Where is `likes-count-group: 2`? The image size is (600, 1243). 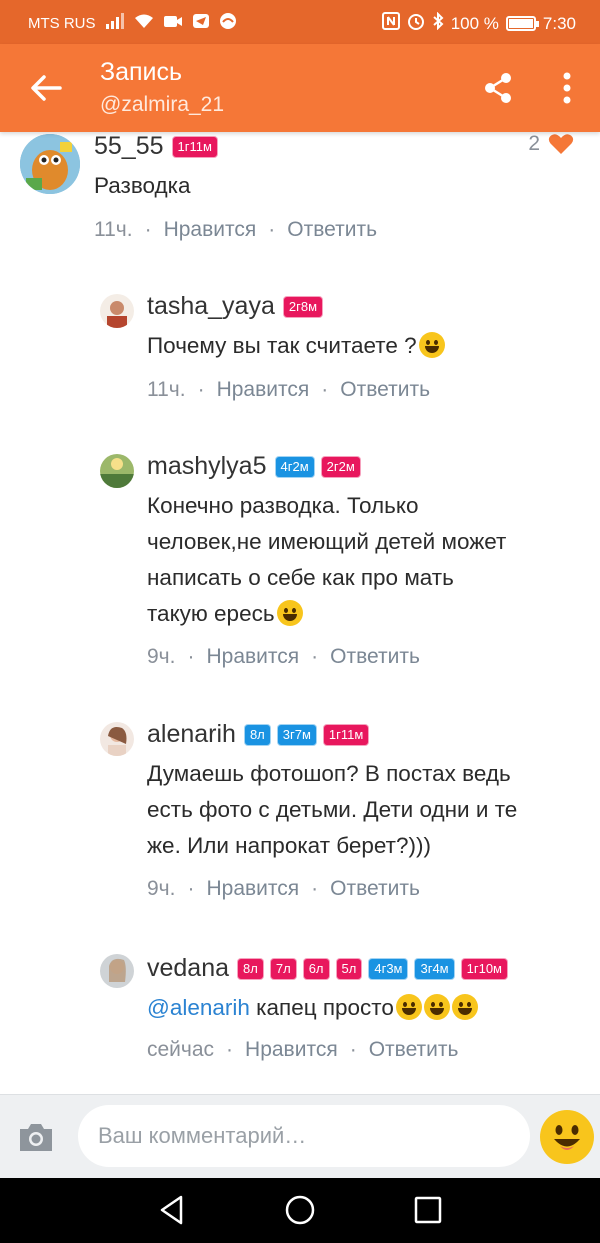
likes-count-group: 2 is located at coordinates (551, 144).